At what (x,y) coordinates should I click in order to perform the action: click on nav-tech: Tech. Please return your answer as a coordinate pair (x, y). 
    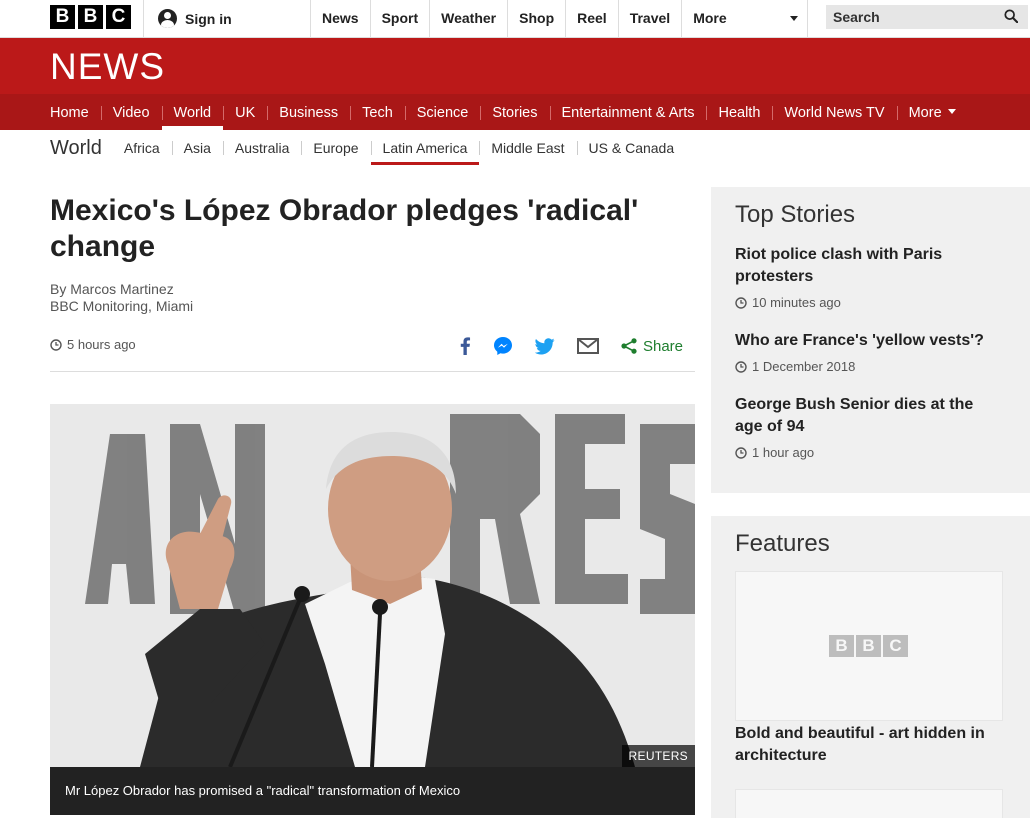
    Looking at the image, I should click on (377, 112).